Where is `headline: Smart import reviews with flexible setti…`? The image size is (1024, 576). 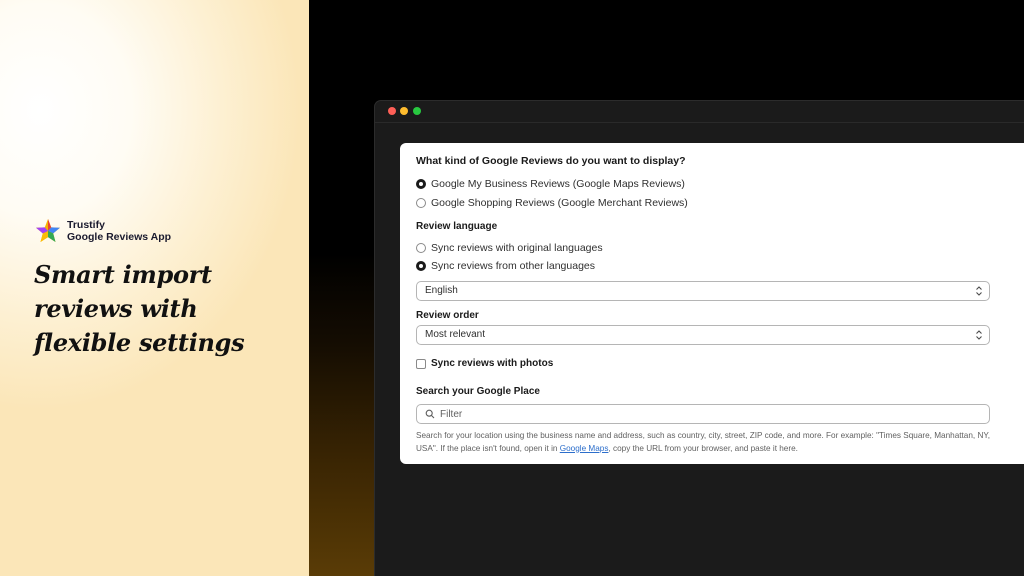
headline: Smart import reviews with flexible setti… is located at coordinates (164, 309).